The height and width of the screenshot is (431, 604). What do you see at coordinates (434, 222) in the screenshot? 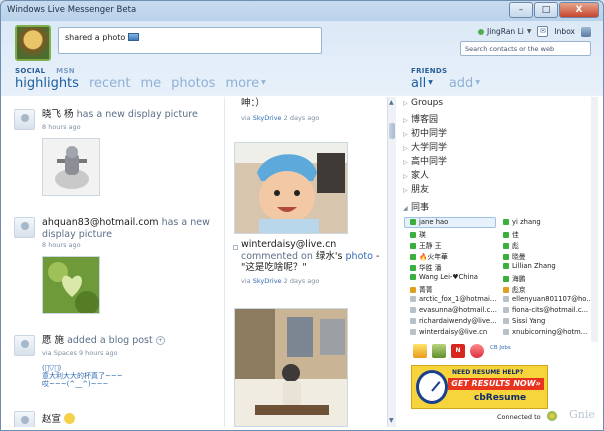
I see `contact-name: jane hao` at bounding box center [434, 222].